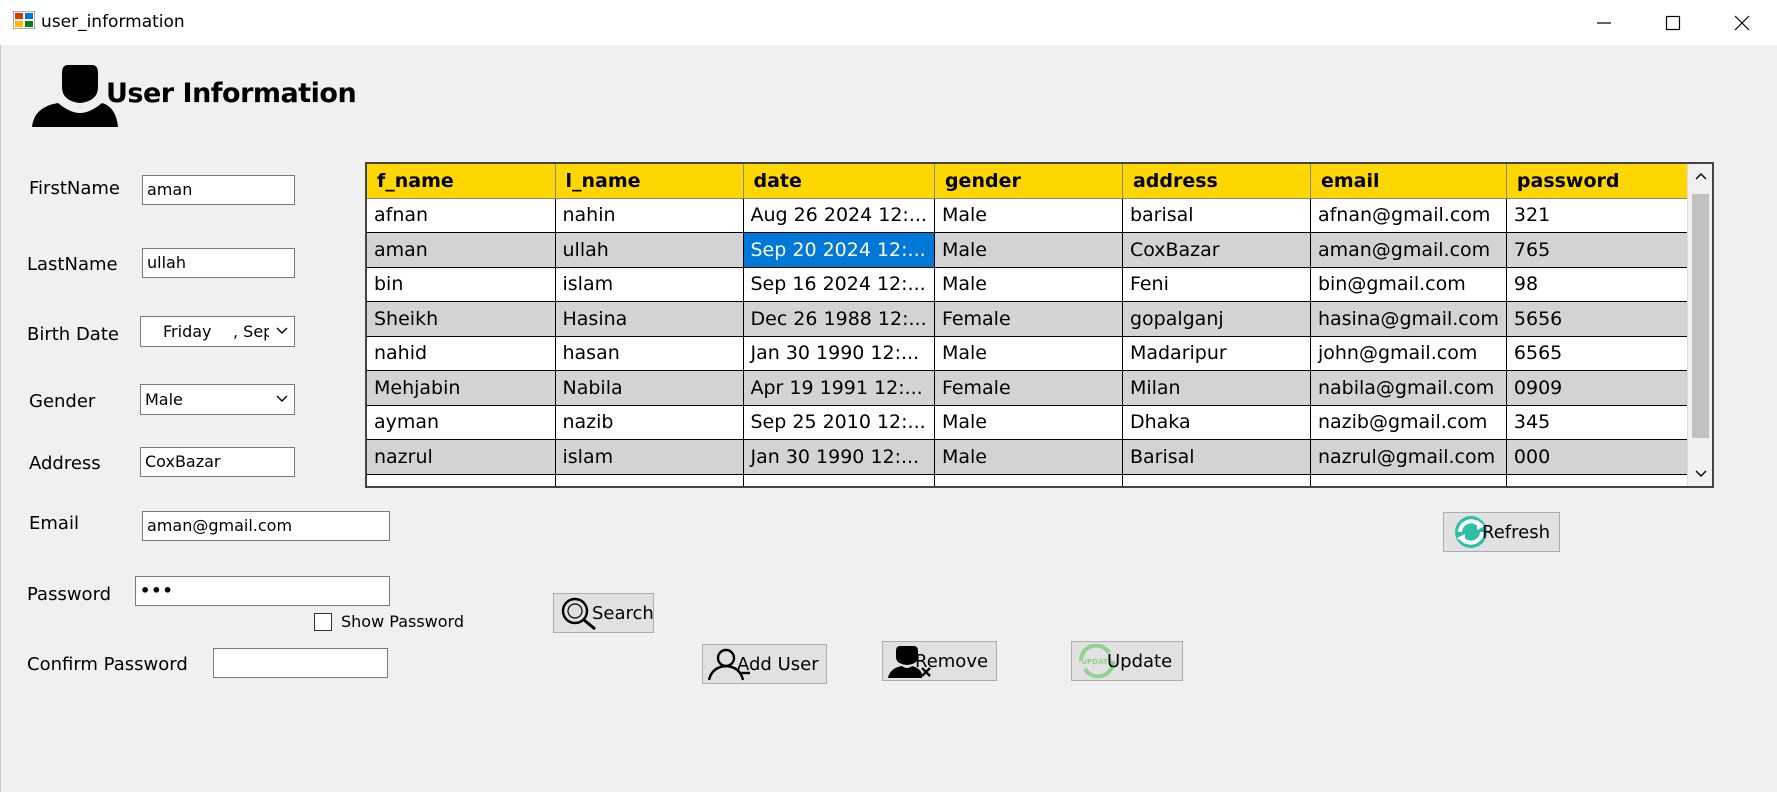 This screenshot has width=1777, height=792. Describe the element at coordinates (461, 388) in the screenshot. I see `table-cell-f-name: Mehjabin` at that location.